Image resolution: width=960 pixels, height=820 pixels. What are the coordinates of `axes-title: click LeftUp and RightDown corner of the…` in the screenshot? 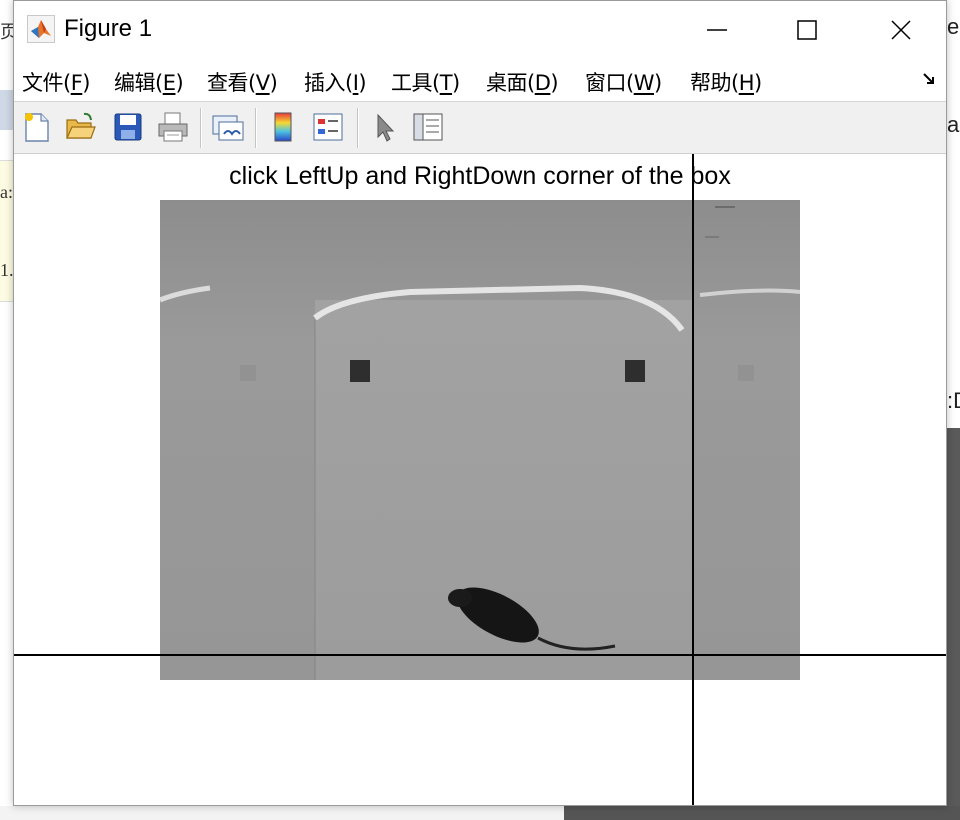 It's located at (480, 176).